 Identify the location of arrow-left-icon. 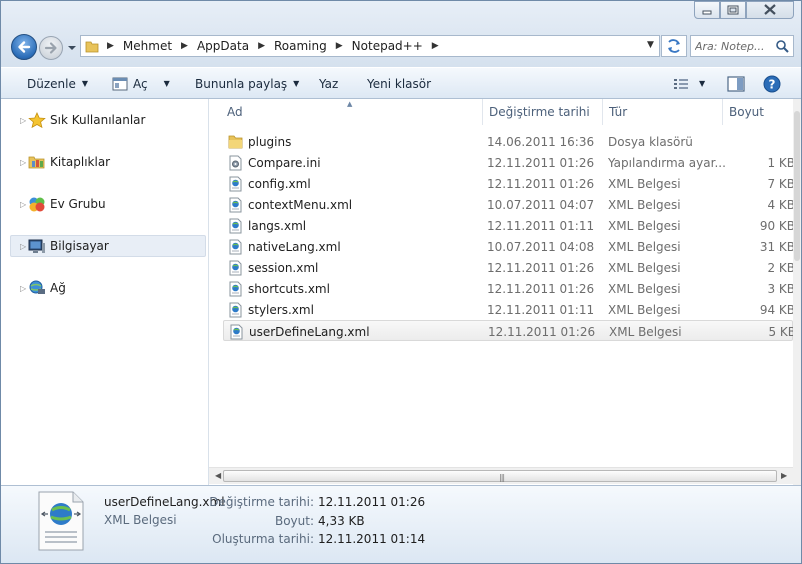
(24, 47).